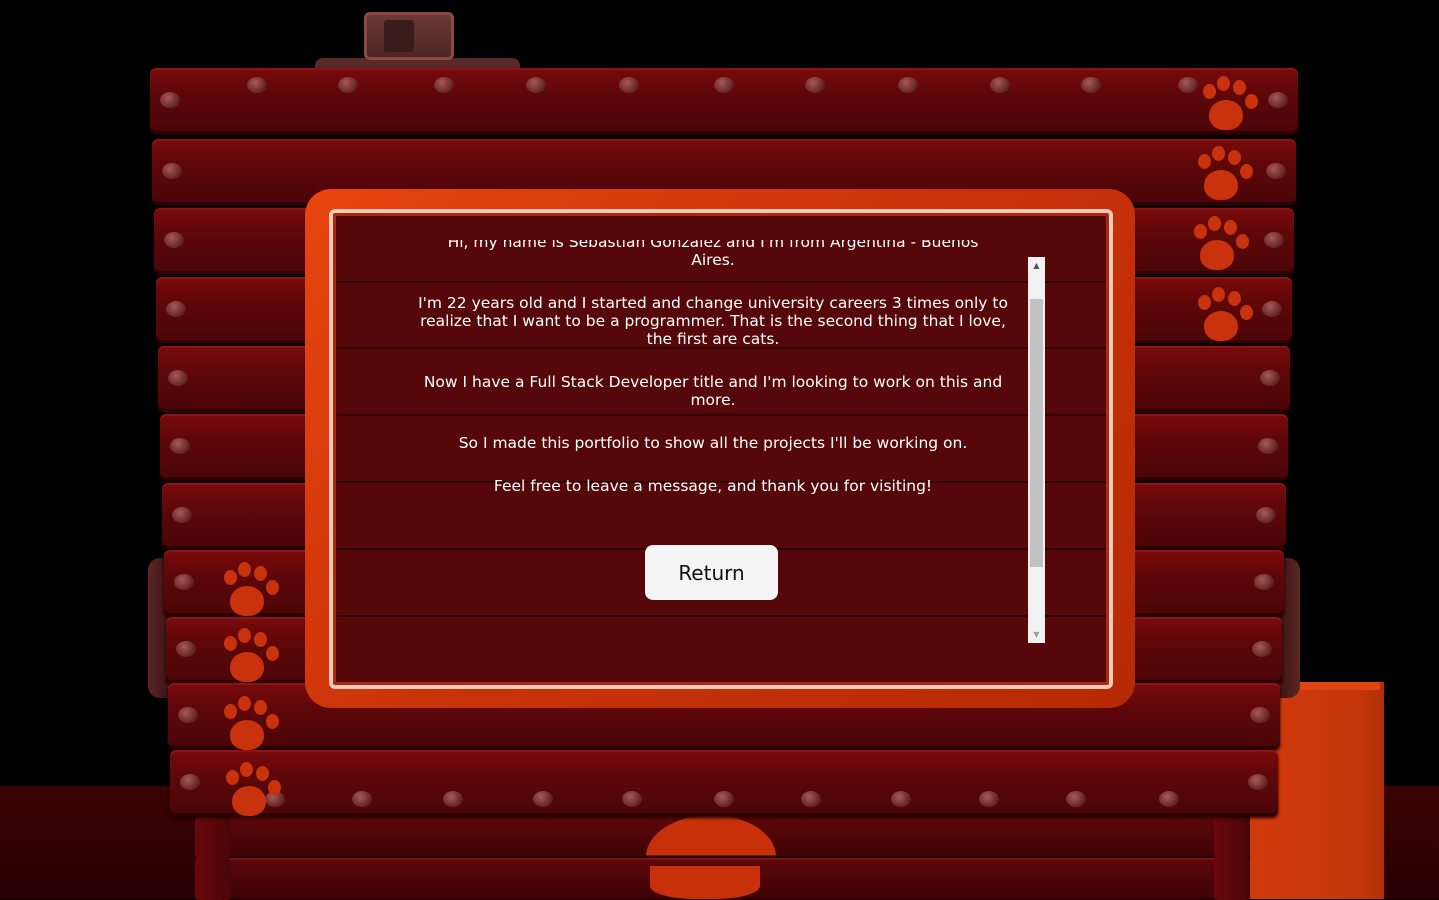 The width and height of the screenshot is (1439, 900). What do you see at coordinates (713, 260) in the screenshot?
I see `about-paragraph-1: Aires.` at bounding box center [713, 260].